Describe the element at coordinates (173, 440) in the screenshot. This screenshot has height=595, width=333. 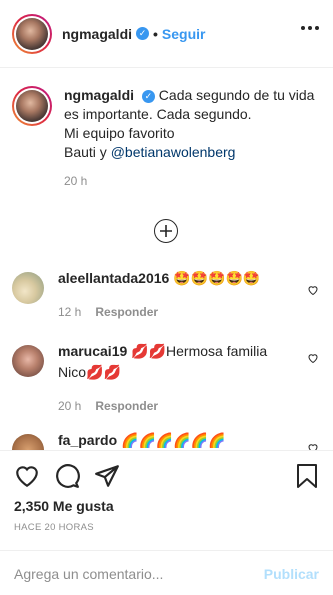
I see `comment-text: 🌈🌈🌈🌈🌈🌈` at that location.